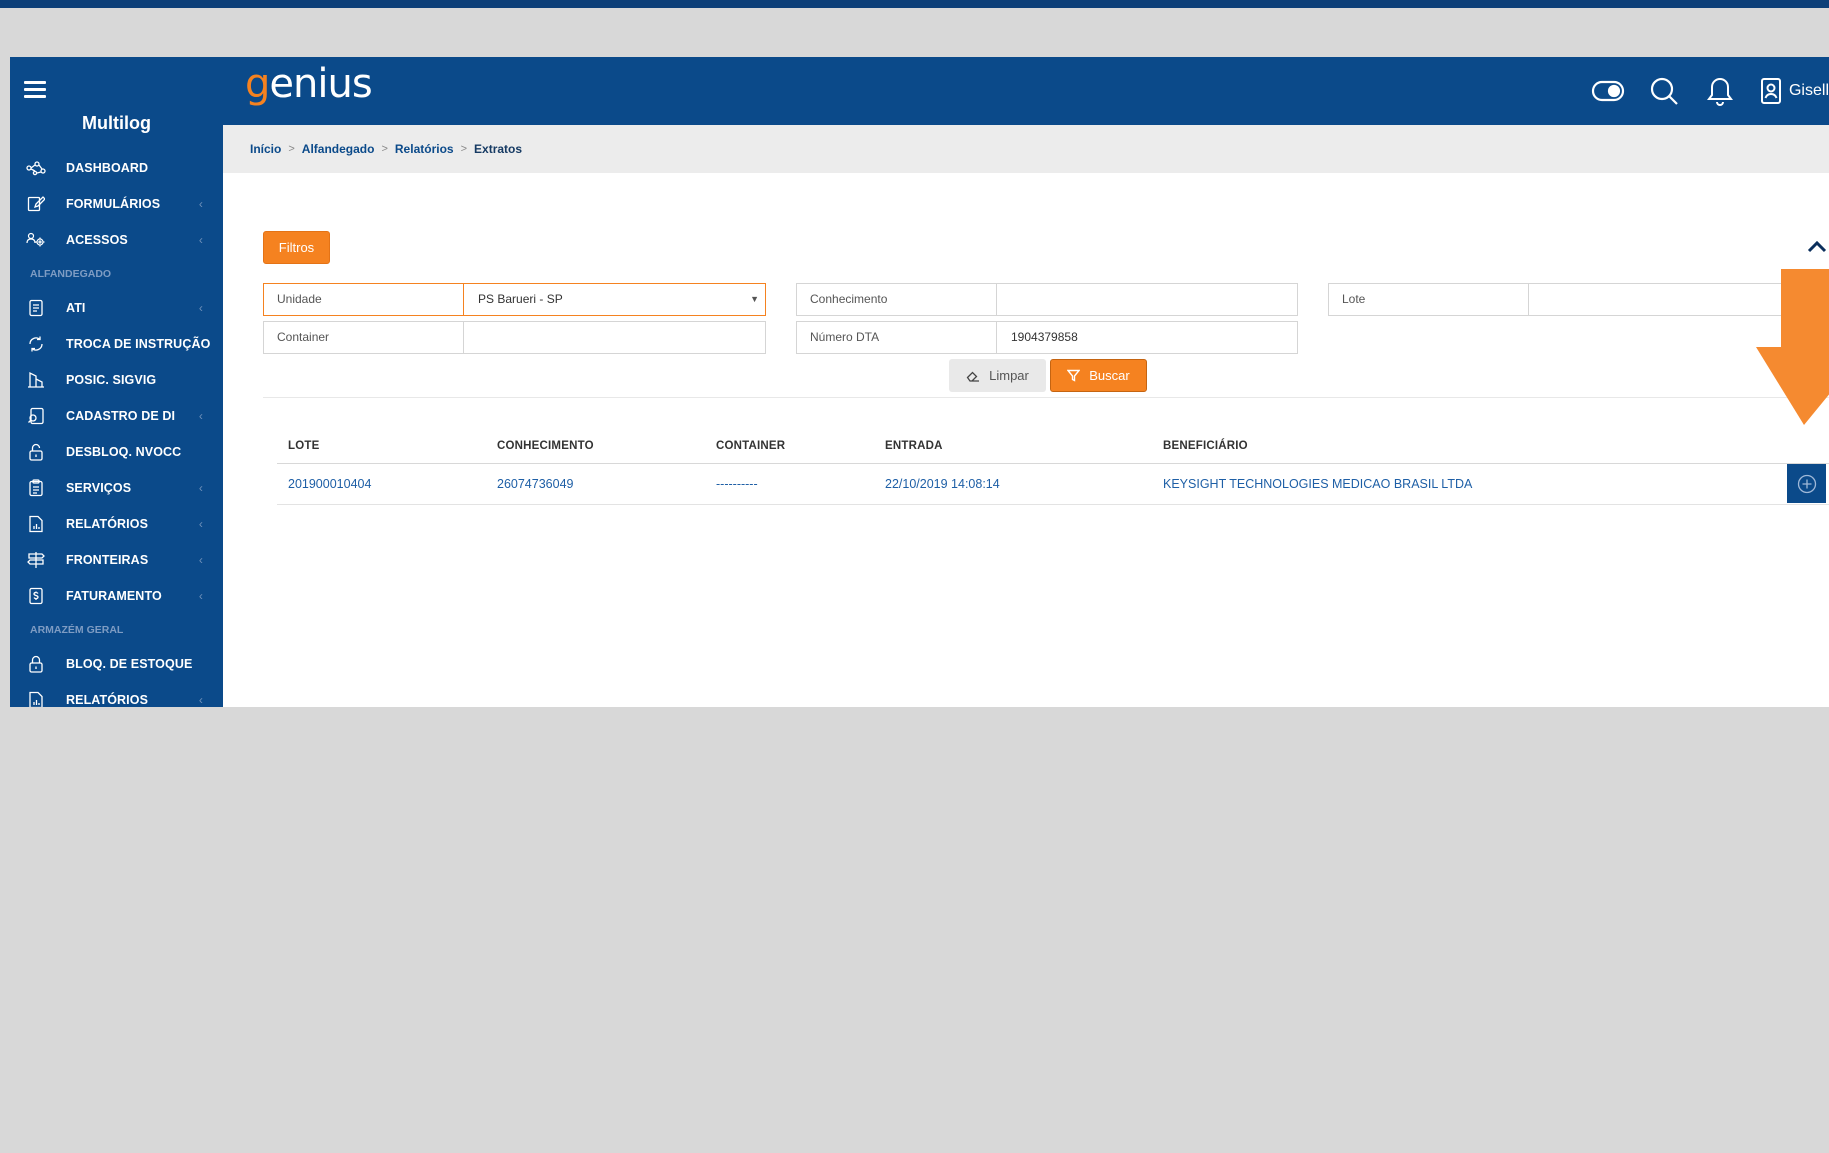 The image size is (1829, 1153). Describe the element at coordinates (77, 630) in the screenshot. I see `sidebar-section-armazem-geral: ARMAZÉM GERAL` at that location.